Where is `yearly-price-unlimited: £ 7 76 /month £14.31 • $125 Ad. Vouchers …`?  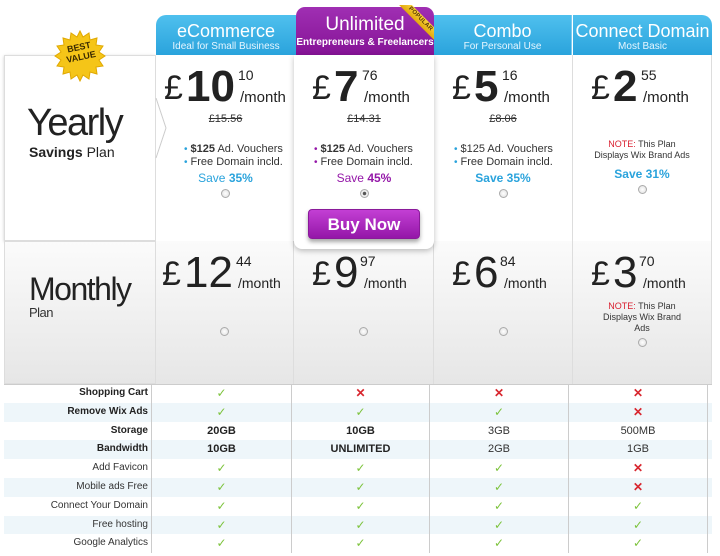 yearly-price-unlimited: £ 7 76 /month £14.31 • $125 Ad. Vouchers … is located at coordinates (364, 152).